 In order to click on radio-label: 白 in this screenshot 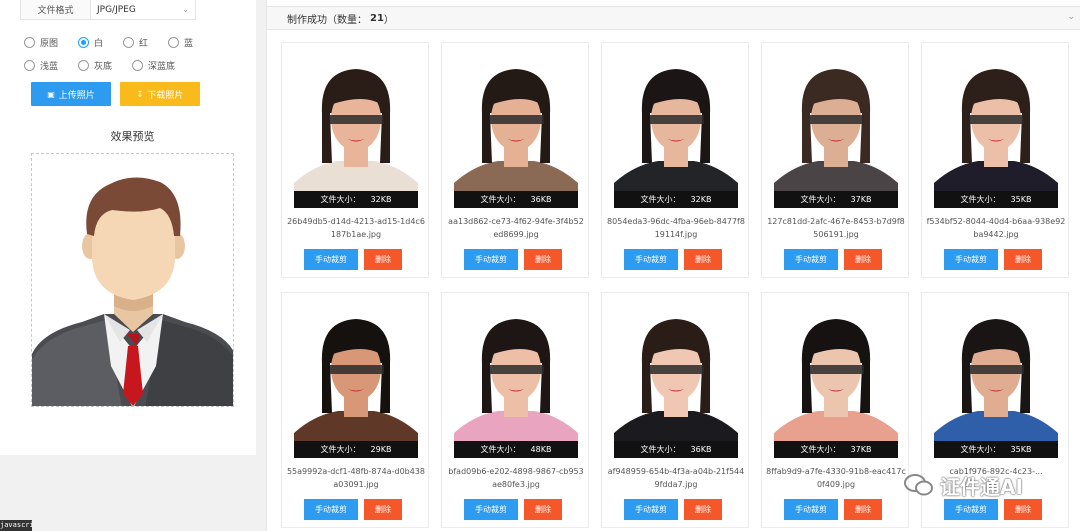, I will do `click(99, 44)`.